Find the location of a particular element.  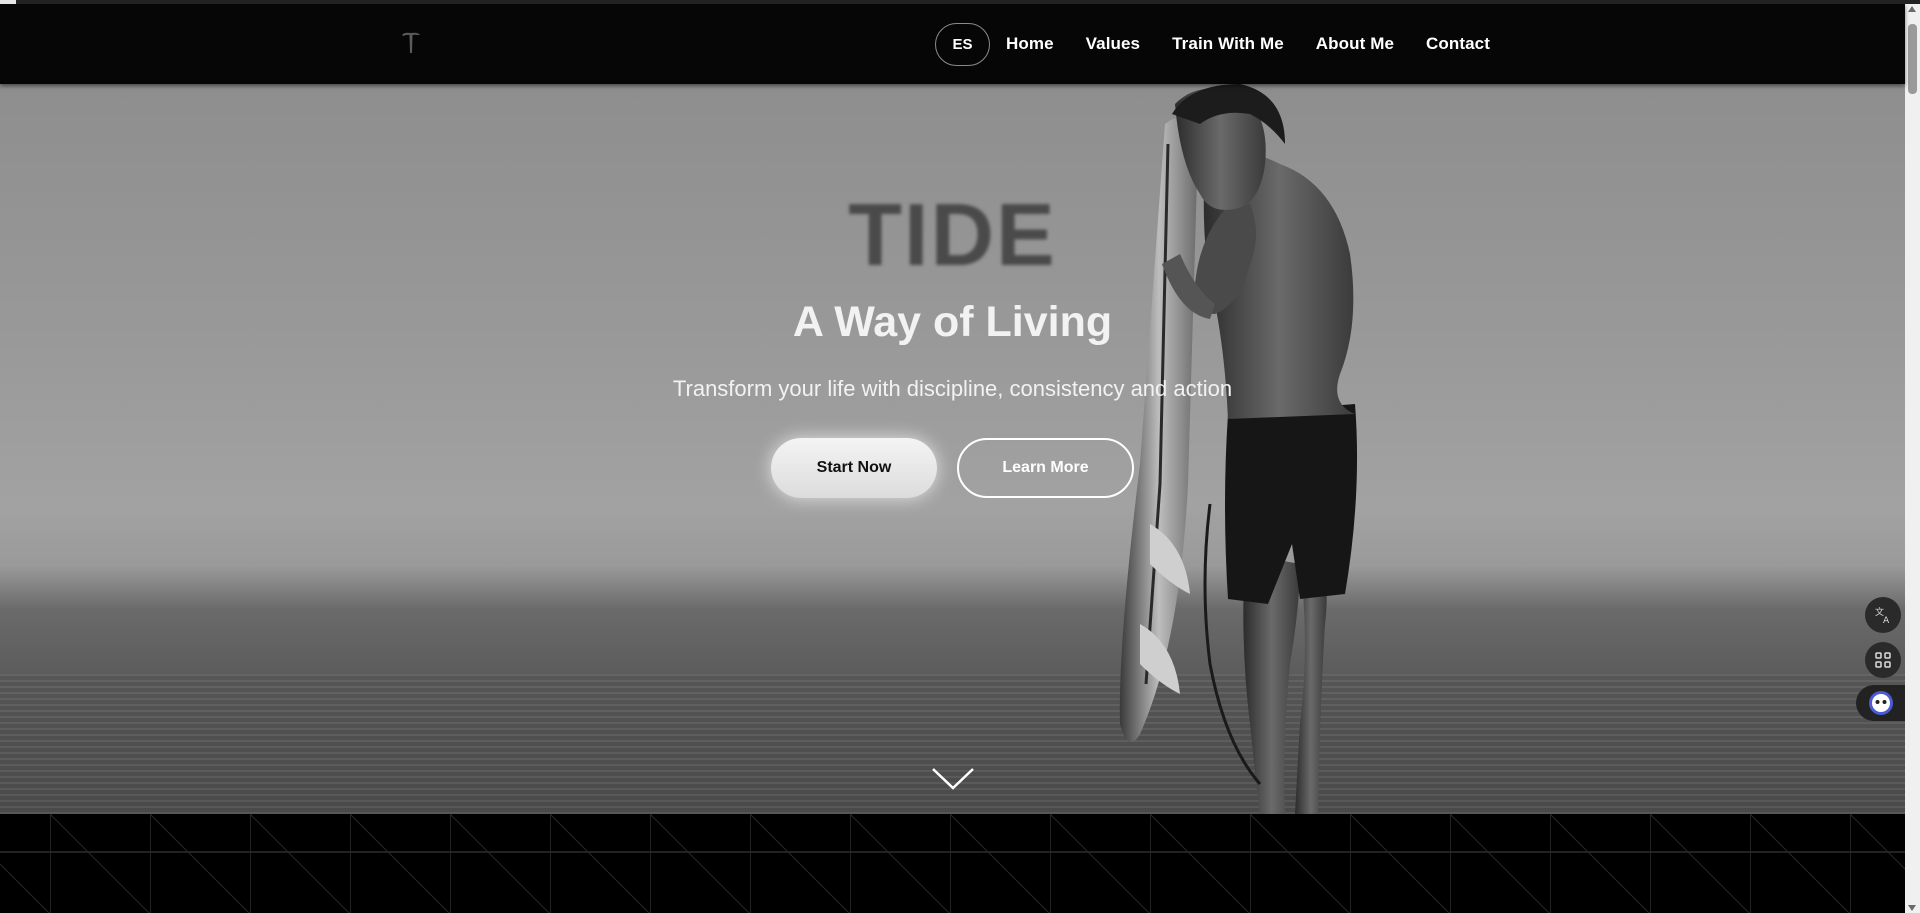

apps-grid-icon is located at coordinates (1883, 660).